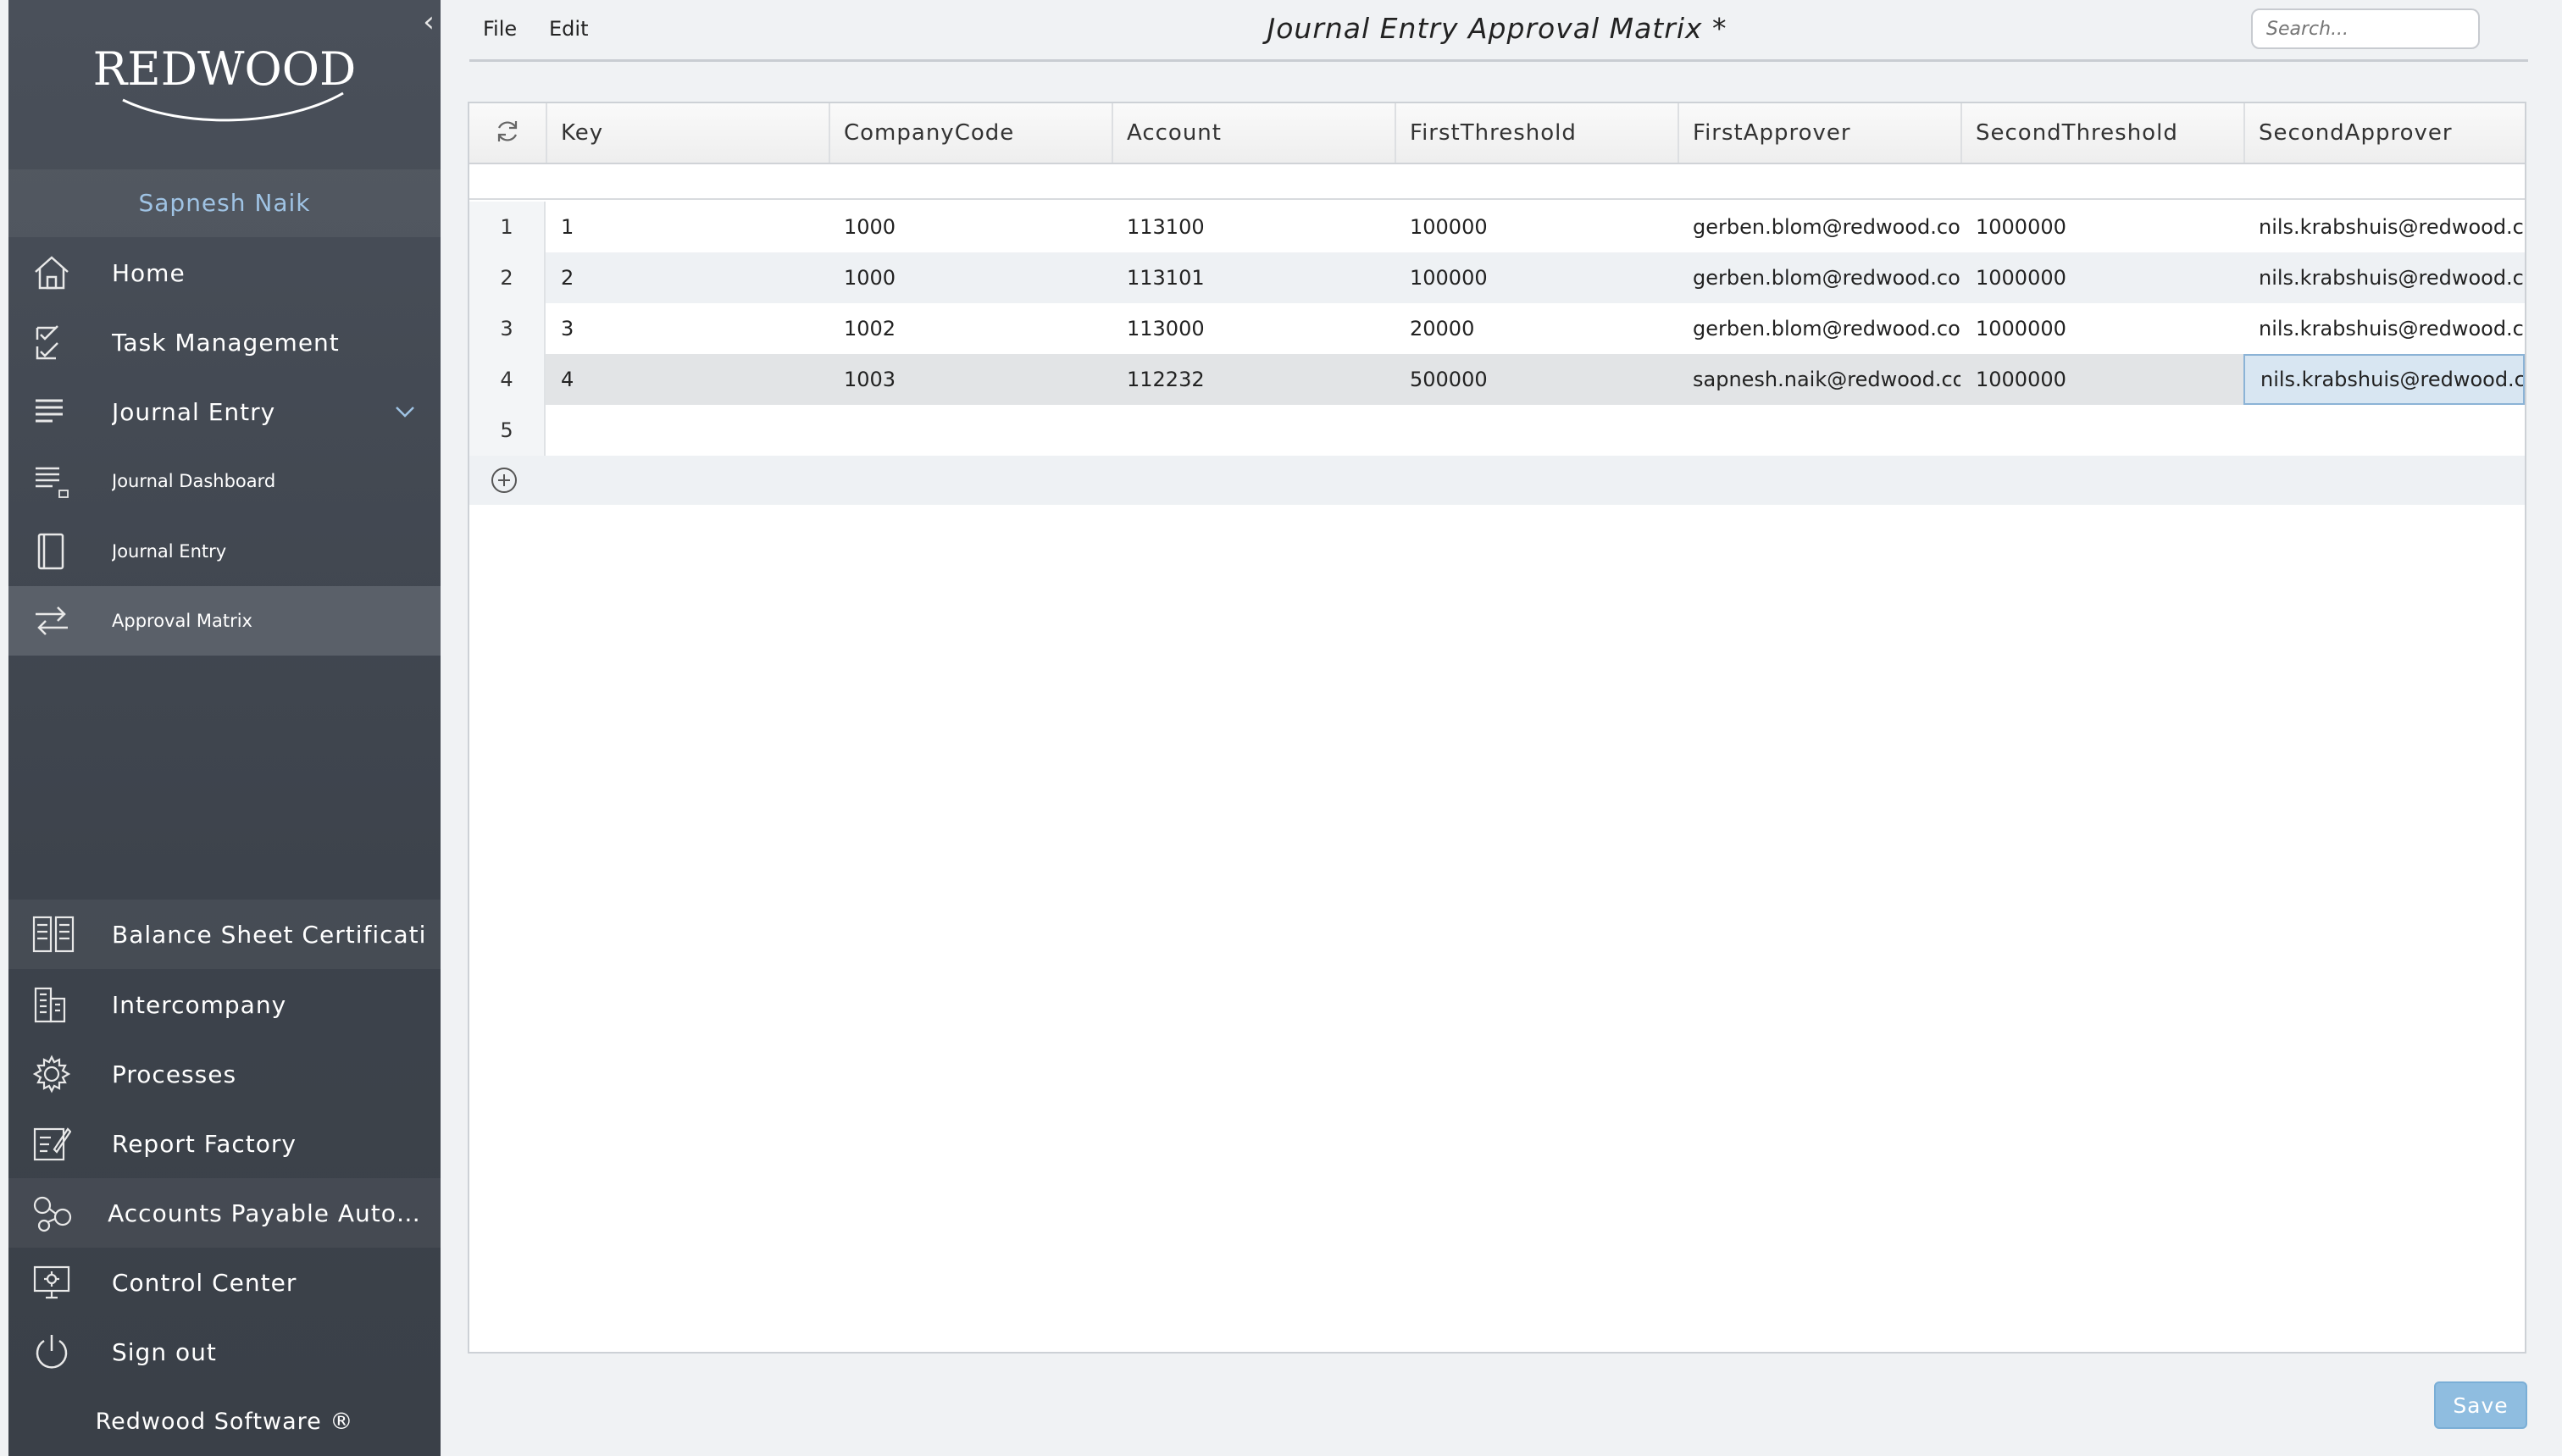 The width and height of the screenshot is (2562, 1456). Describe the element at coordinates (204, 1282) in the screenshot. I see `sidebar-item-label: Control Center` at that location.